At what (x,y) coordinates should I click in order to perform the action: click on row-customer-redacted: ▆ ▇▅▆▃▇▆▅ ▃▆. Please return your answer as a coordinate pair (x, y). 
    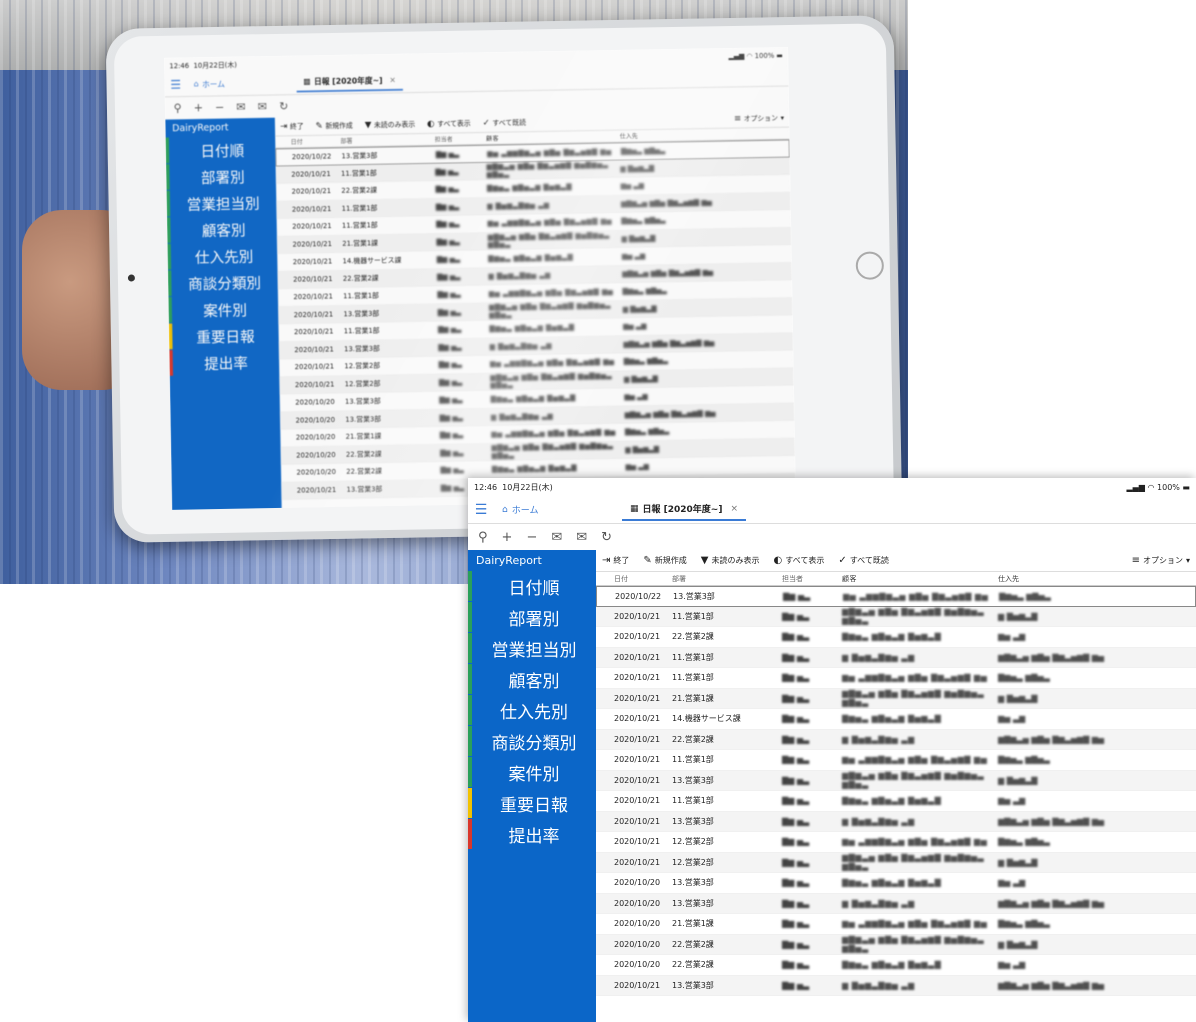
    Looking at the image, I should click on (878, 739).